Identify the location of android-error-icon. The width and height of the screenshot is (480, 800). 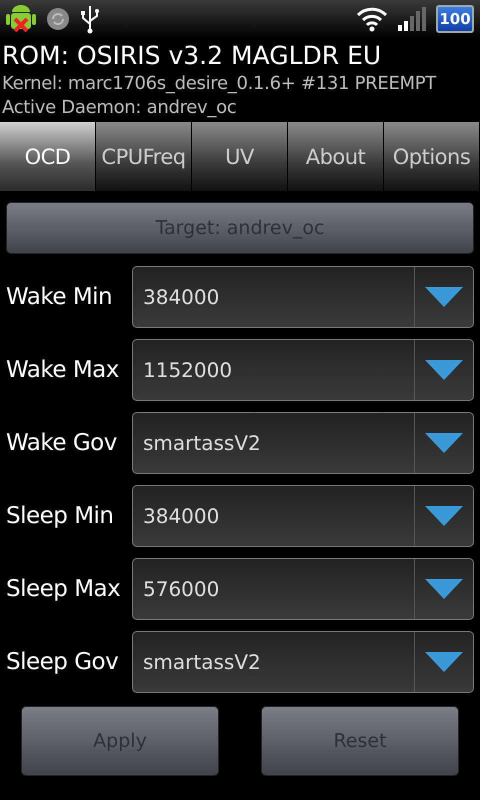
(21, 19).